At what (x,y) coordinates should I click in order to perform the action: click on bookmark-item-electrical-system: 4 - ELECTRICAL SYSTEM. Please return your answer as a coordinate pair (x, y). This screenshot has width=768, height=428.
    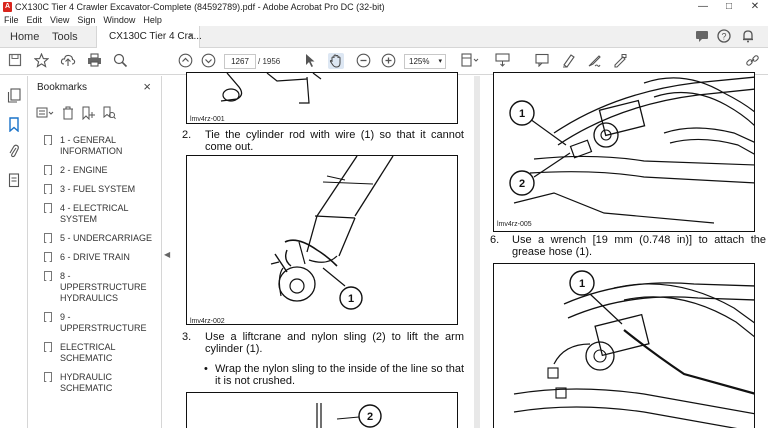
    Looking at the image, I should click on (101, 214).